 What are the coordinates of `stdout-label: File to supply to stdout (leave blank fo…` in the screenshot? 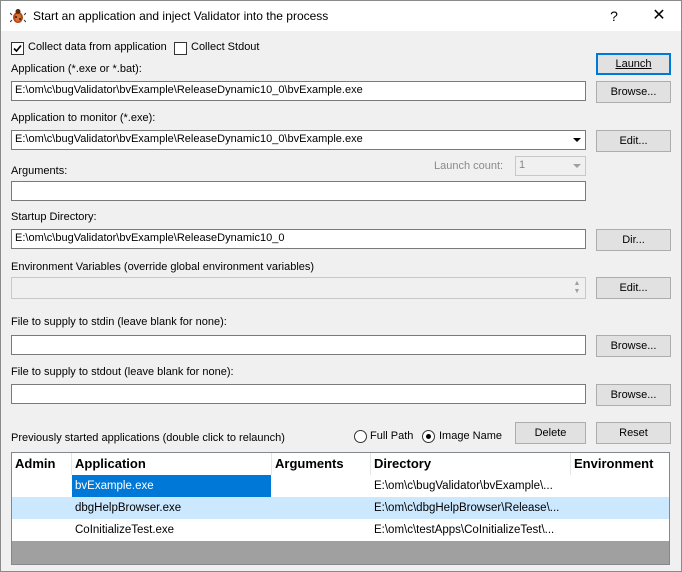 It's located at (122, 372).